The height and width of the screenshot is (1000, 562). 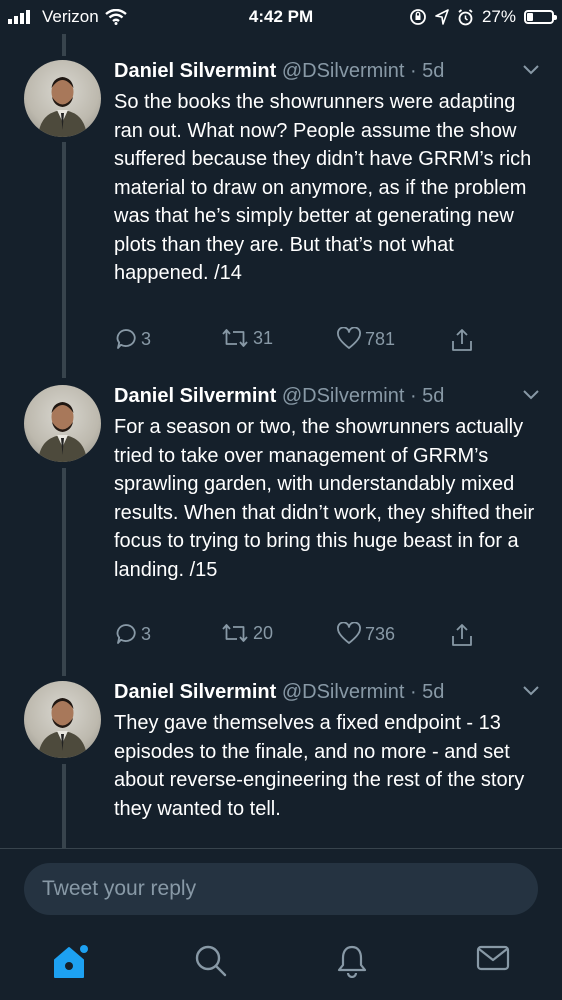 I want to click on location-icon, so click(x=442, y=17).